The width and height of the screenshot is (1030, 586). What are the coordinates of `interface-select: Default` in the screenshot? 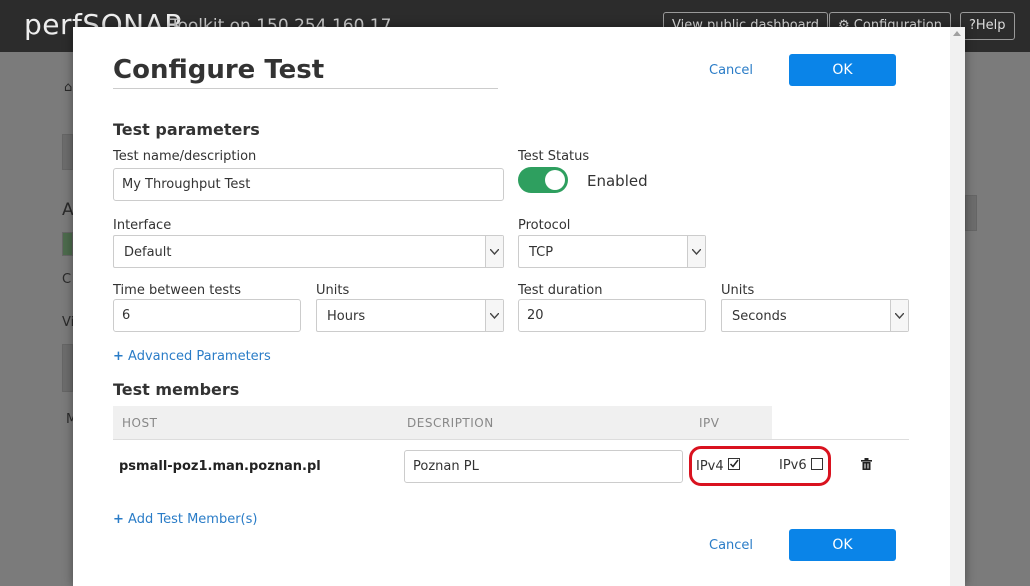 It's located at (308, 251).